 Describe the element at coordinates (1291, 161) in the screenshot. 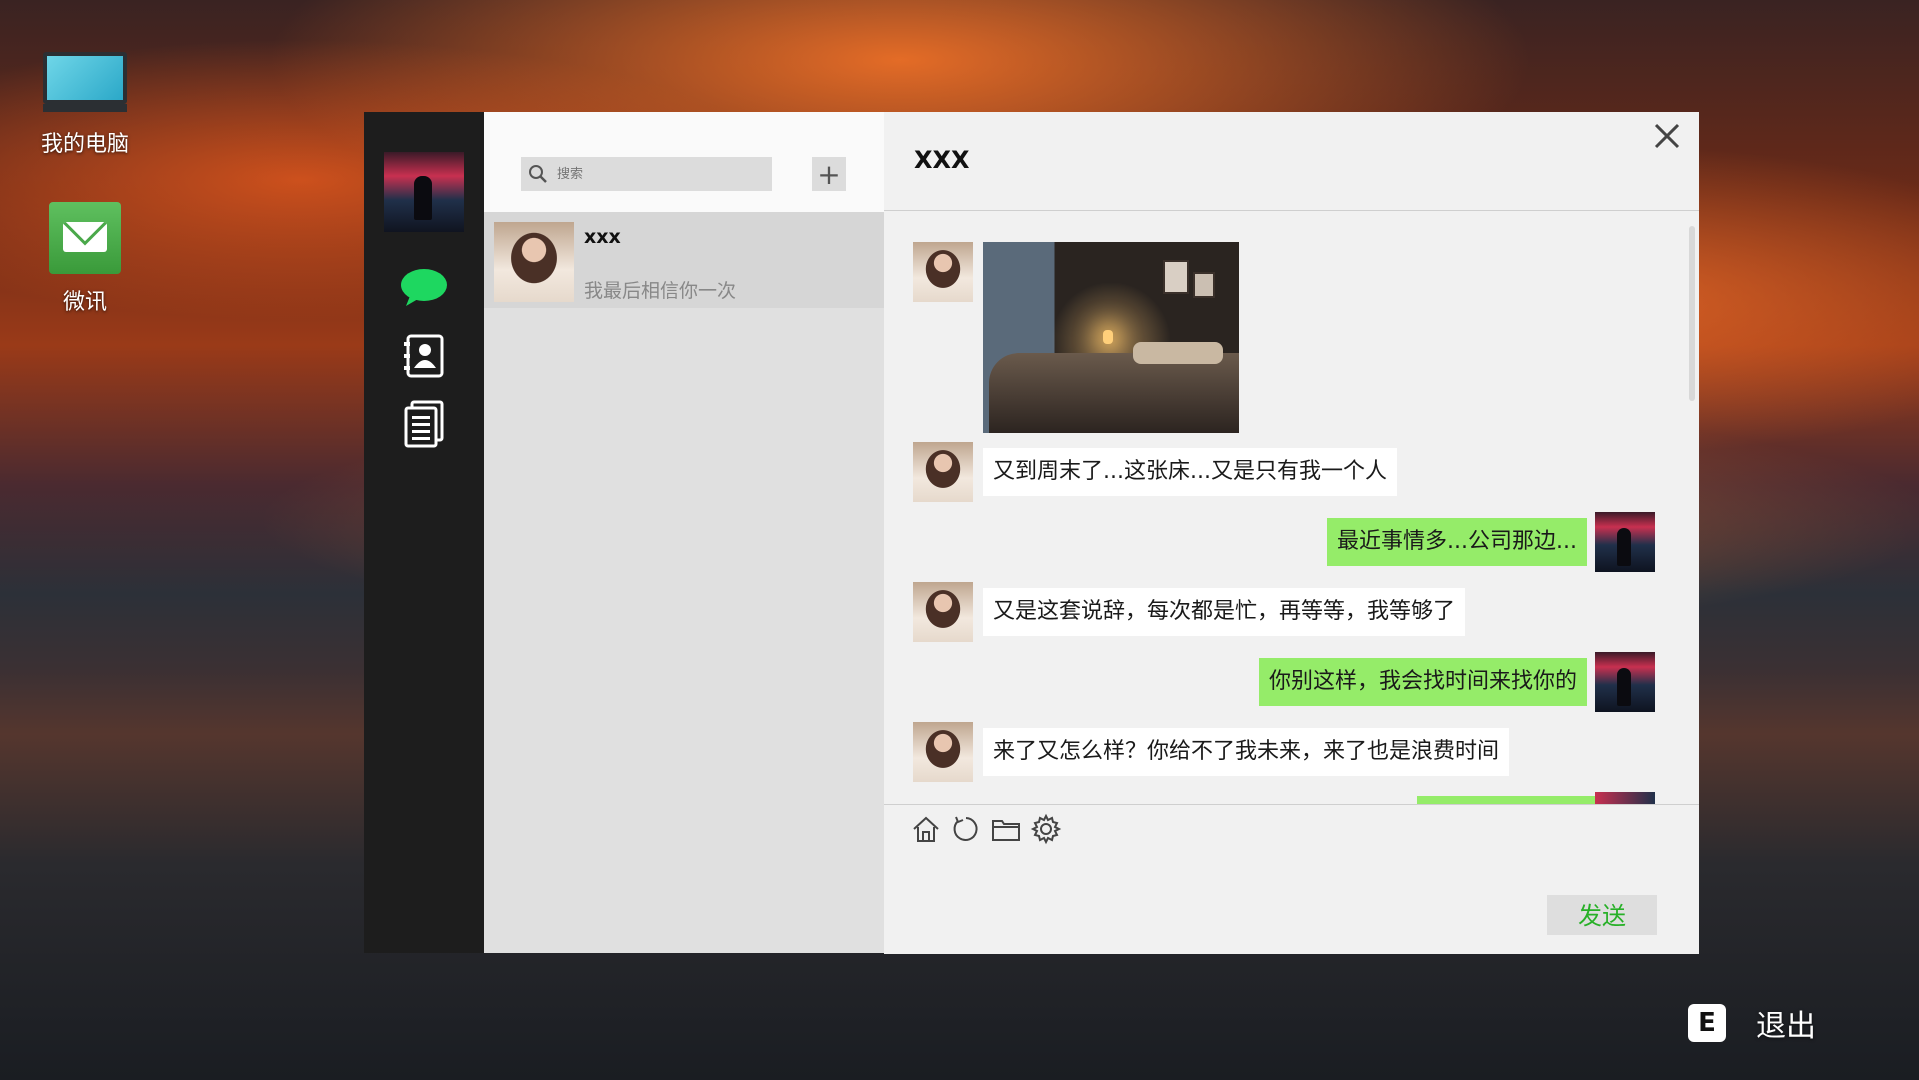

I see `chat-header: XXX` at that location.